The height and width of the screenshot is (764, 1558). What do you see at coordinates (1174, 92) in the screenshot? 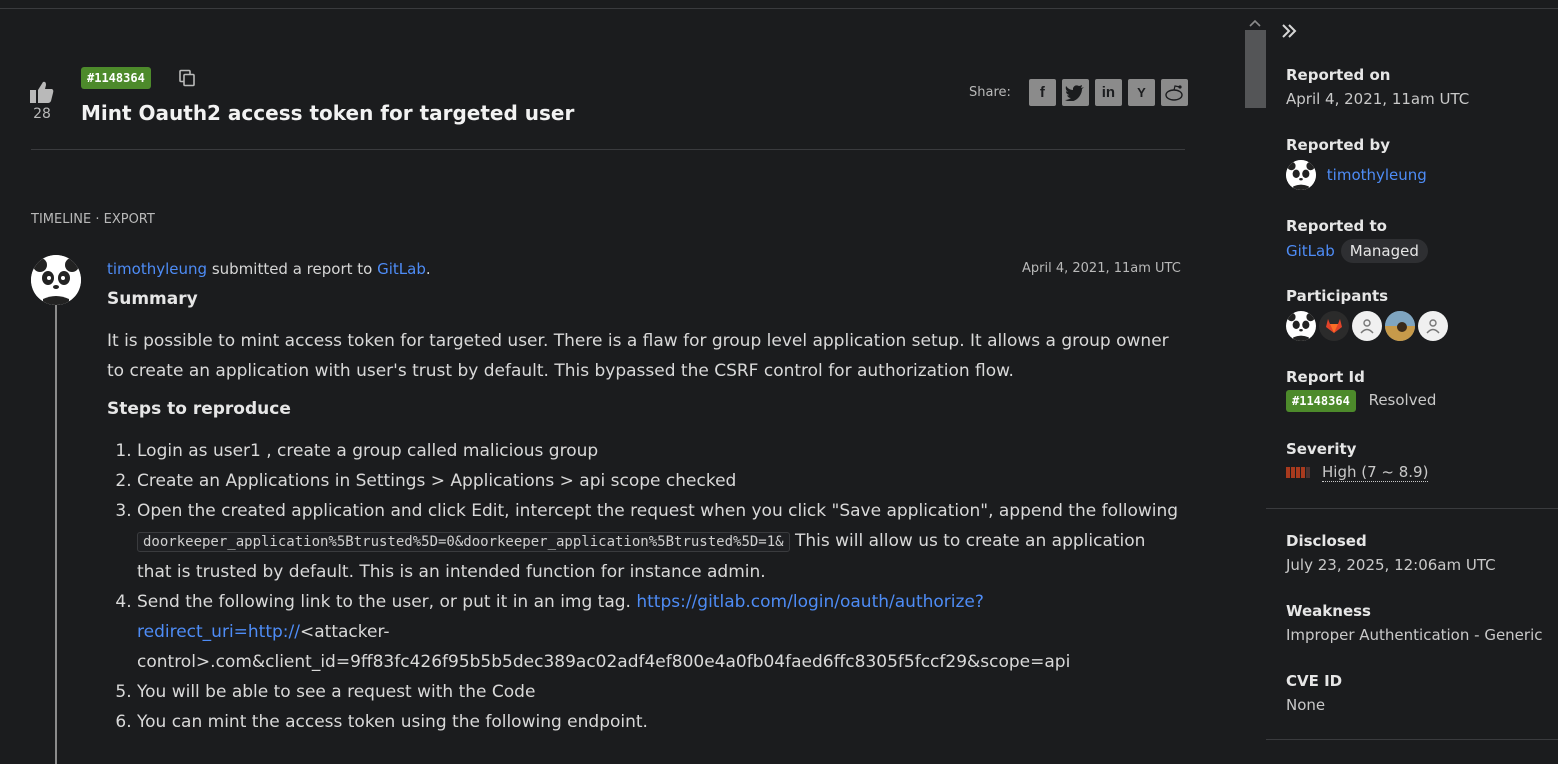
I see `reddit-share-icon` at bounding box center [1174, 92].